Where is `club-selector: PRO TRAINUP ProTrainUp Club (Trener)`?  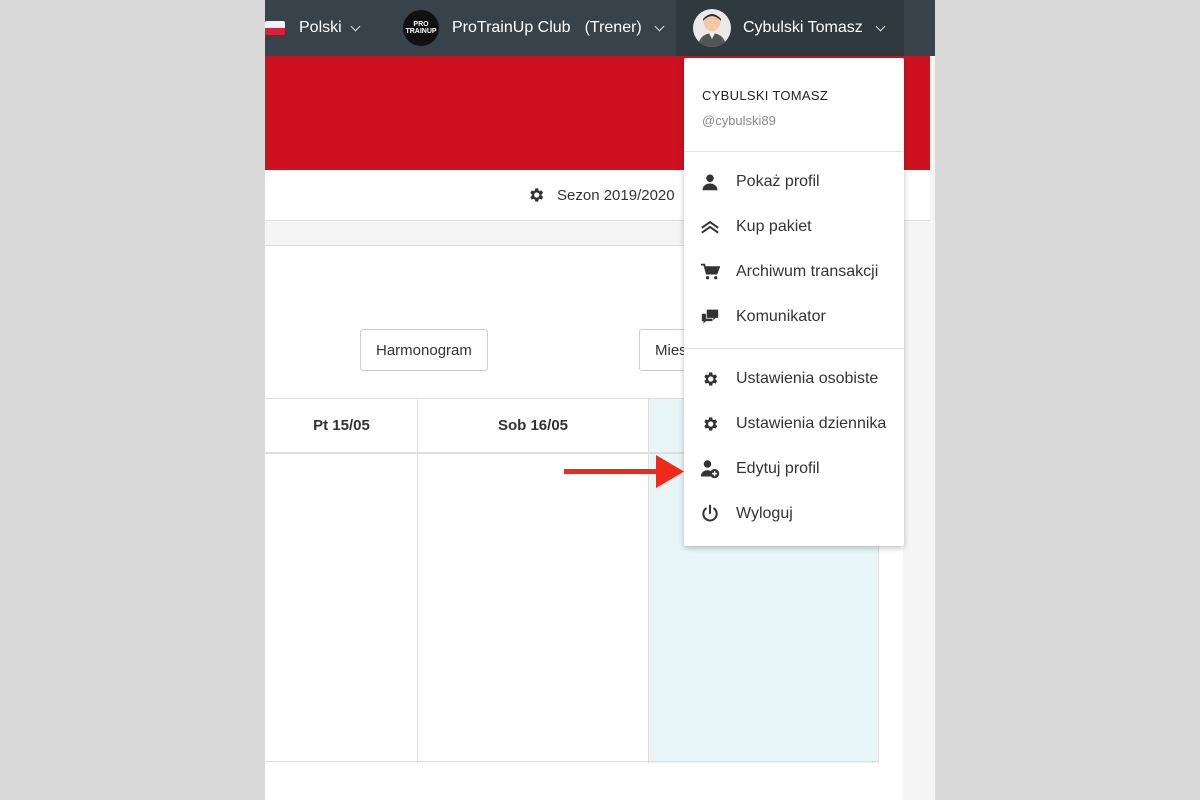
club-selector: PRO TRAINUP ProTrainUp Club (Trener) is located at coordinates (534, 28).